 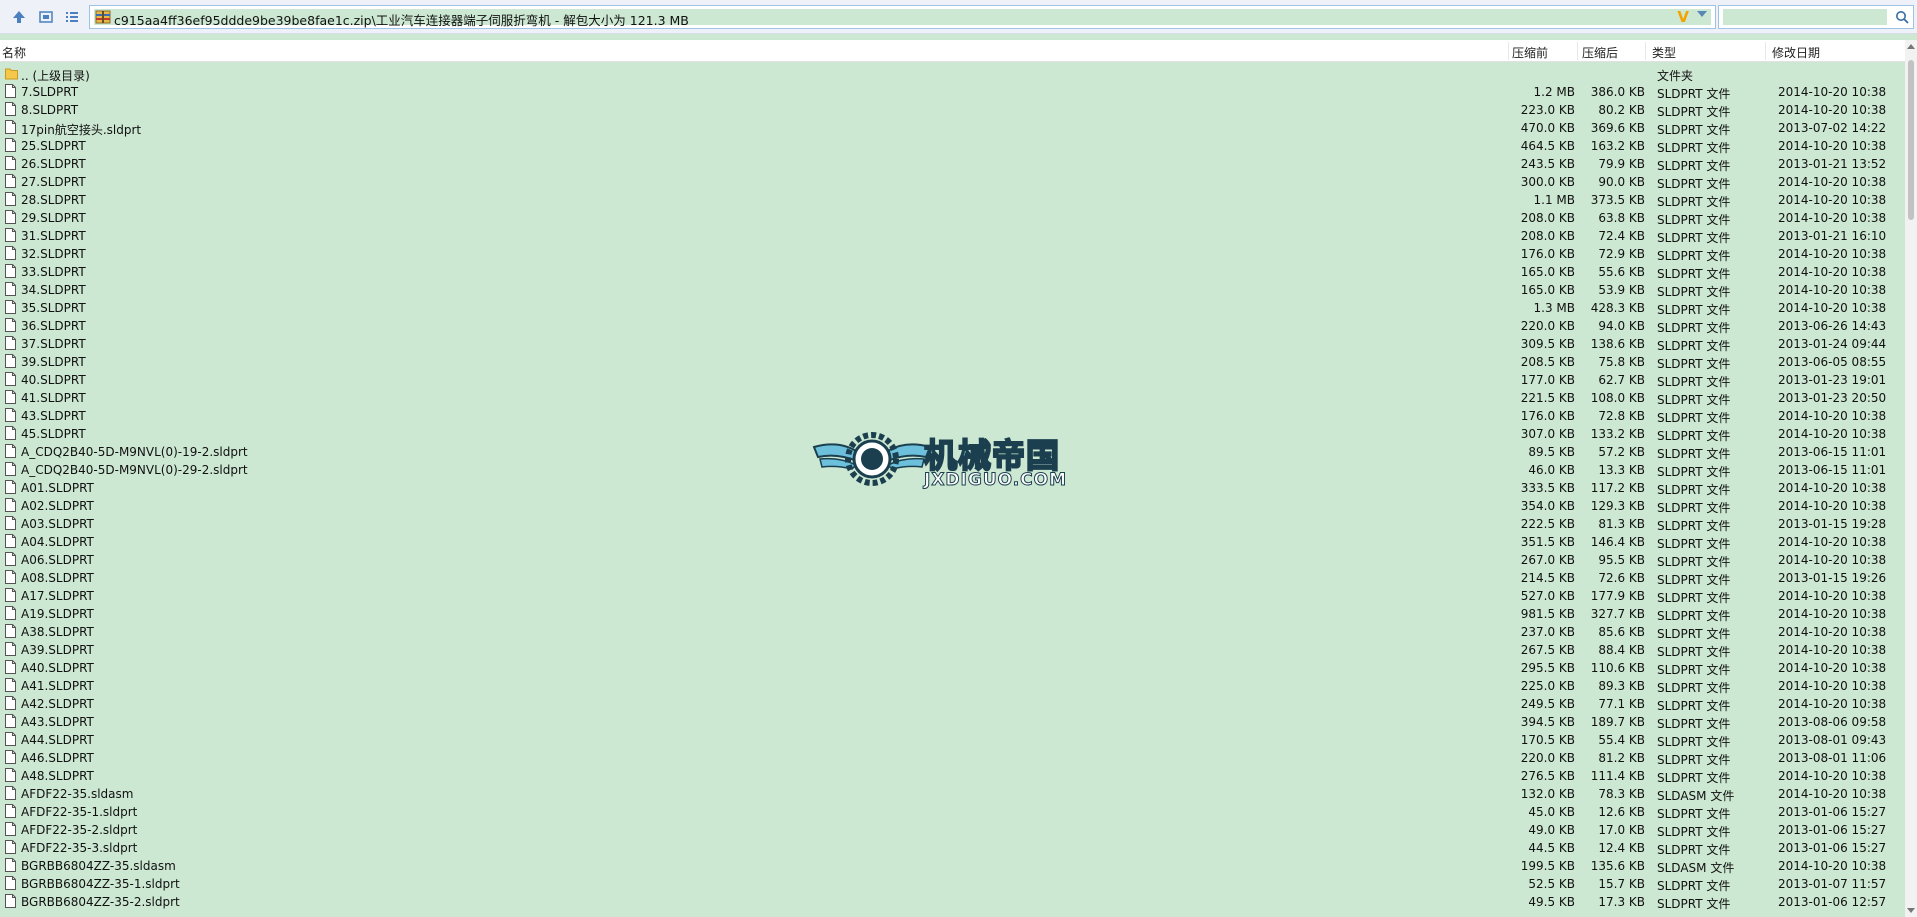 What do you see at coordinates (50, 92) in the screenshot?
I see `file-name: 7.SLDPRT` at bounding box center [50, 92].